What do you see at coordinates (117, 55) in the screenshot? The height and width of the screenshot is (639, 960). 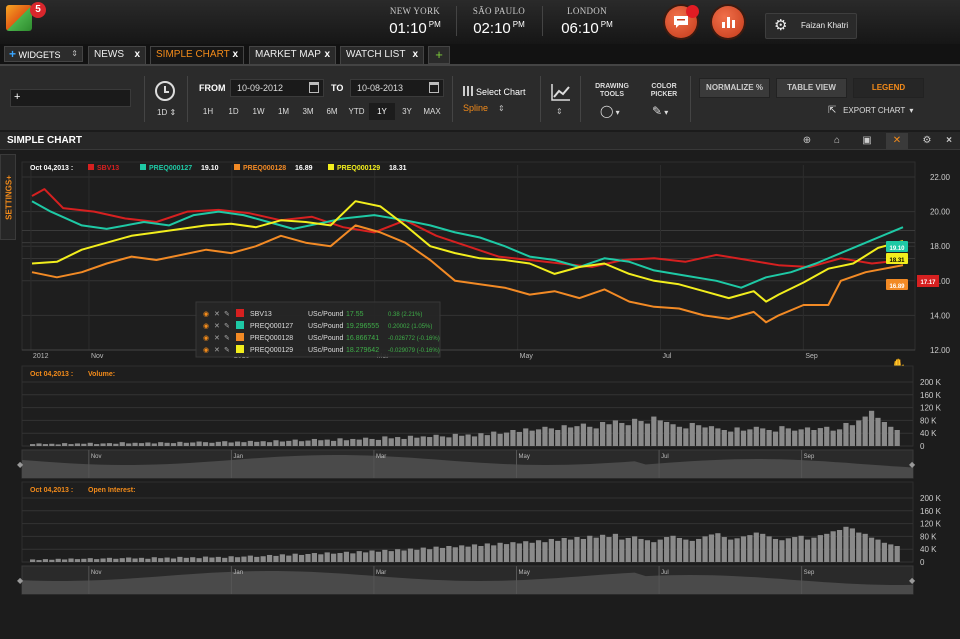 I see `tab-news: NEWS x` at bounding box center [117, 55].